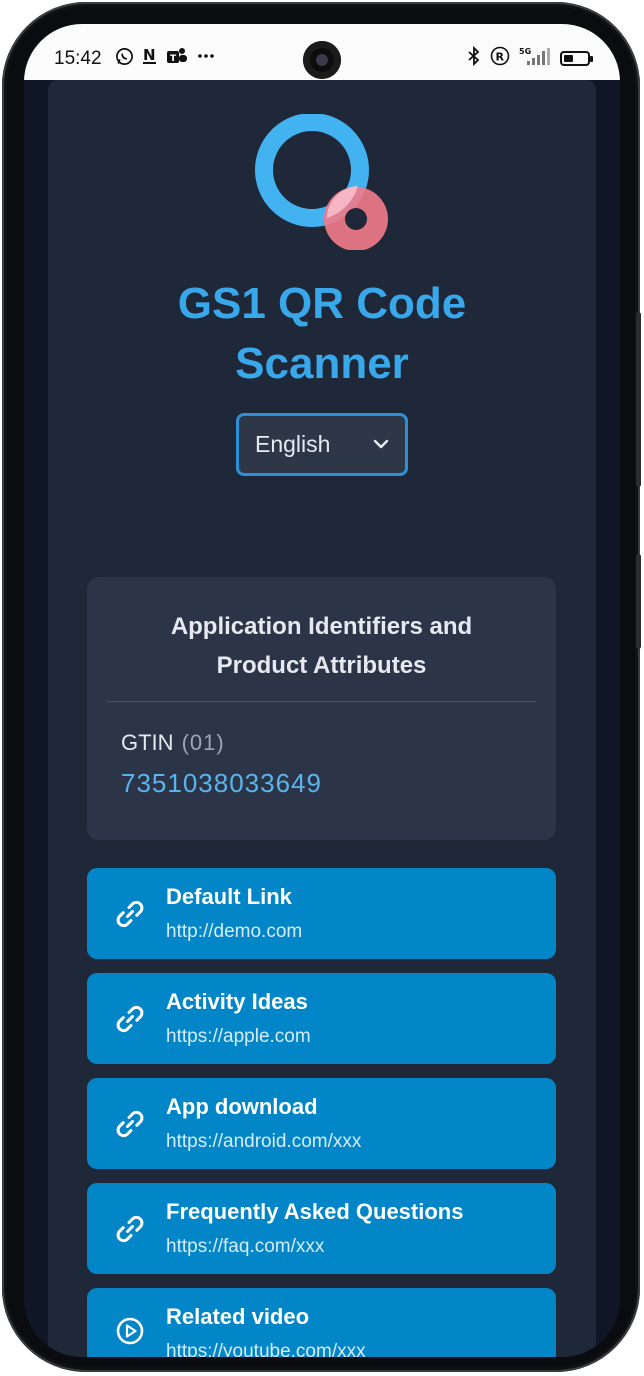  Describe the element at coordinates (525, 51) in the screenshot. I see `svg-text: 5G` at that location.